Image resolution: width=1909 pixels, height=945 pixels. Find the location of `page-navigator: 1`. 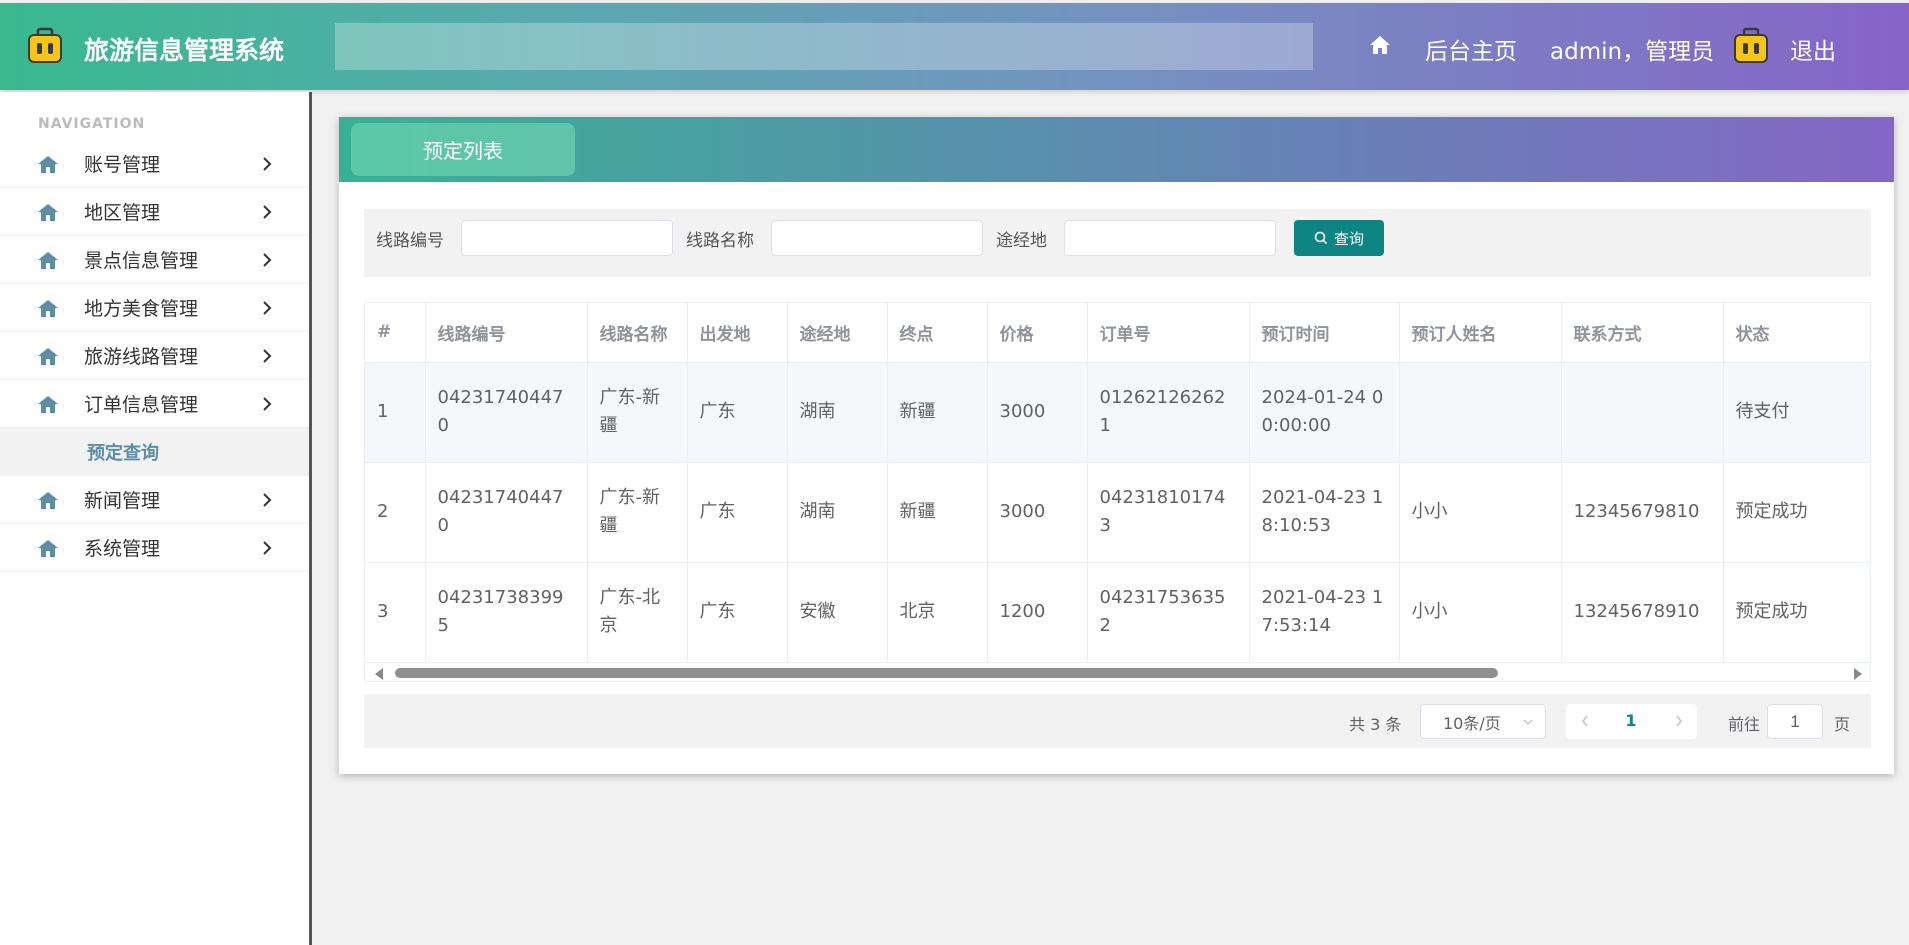

page-navigator: 1 is located at coordinates (1631, 721).